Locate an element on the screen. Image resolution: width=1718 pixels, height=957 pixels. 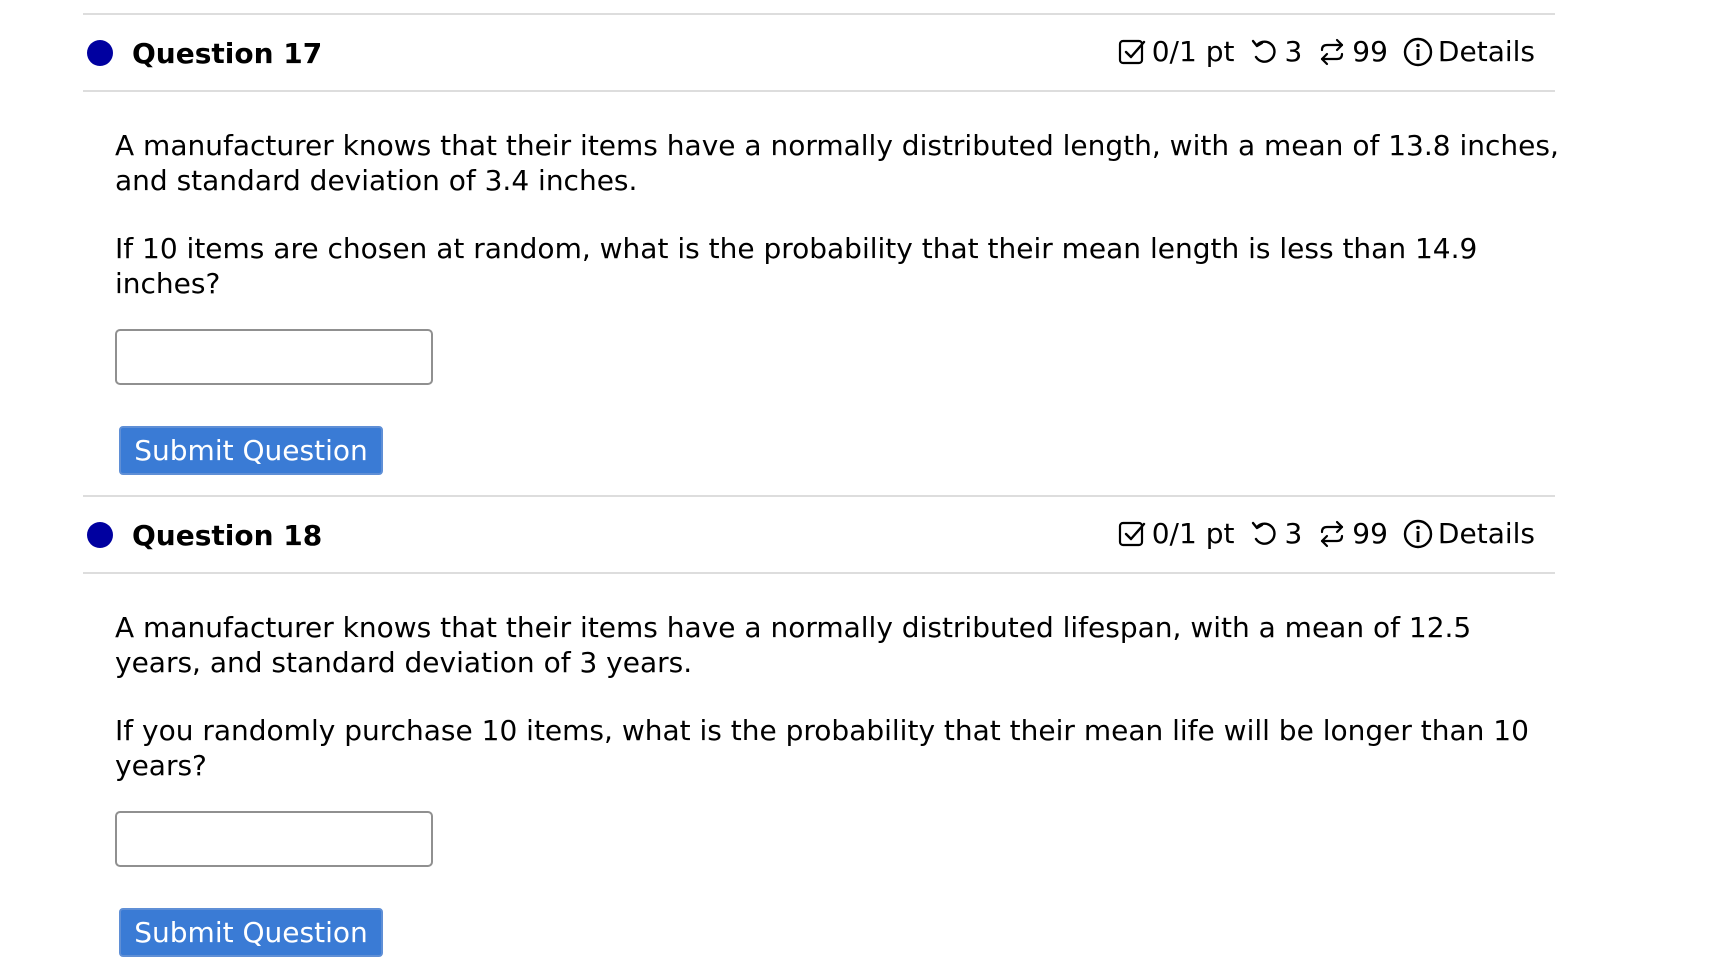
question-title: Question 18 is located at coordinates (227, 535).